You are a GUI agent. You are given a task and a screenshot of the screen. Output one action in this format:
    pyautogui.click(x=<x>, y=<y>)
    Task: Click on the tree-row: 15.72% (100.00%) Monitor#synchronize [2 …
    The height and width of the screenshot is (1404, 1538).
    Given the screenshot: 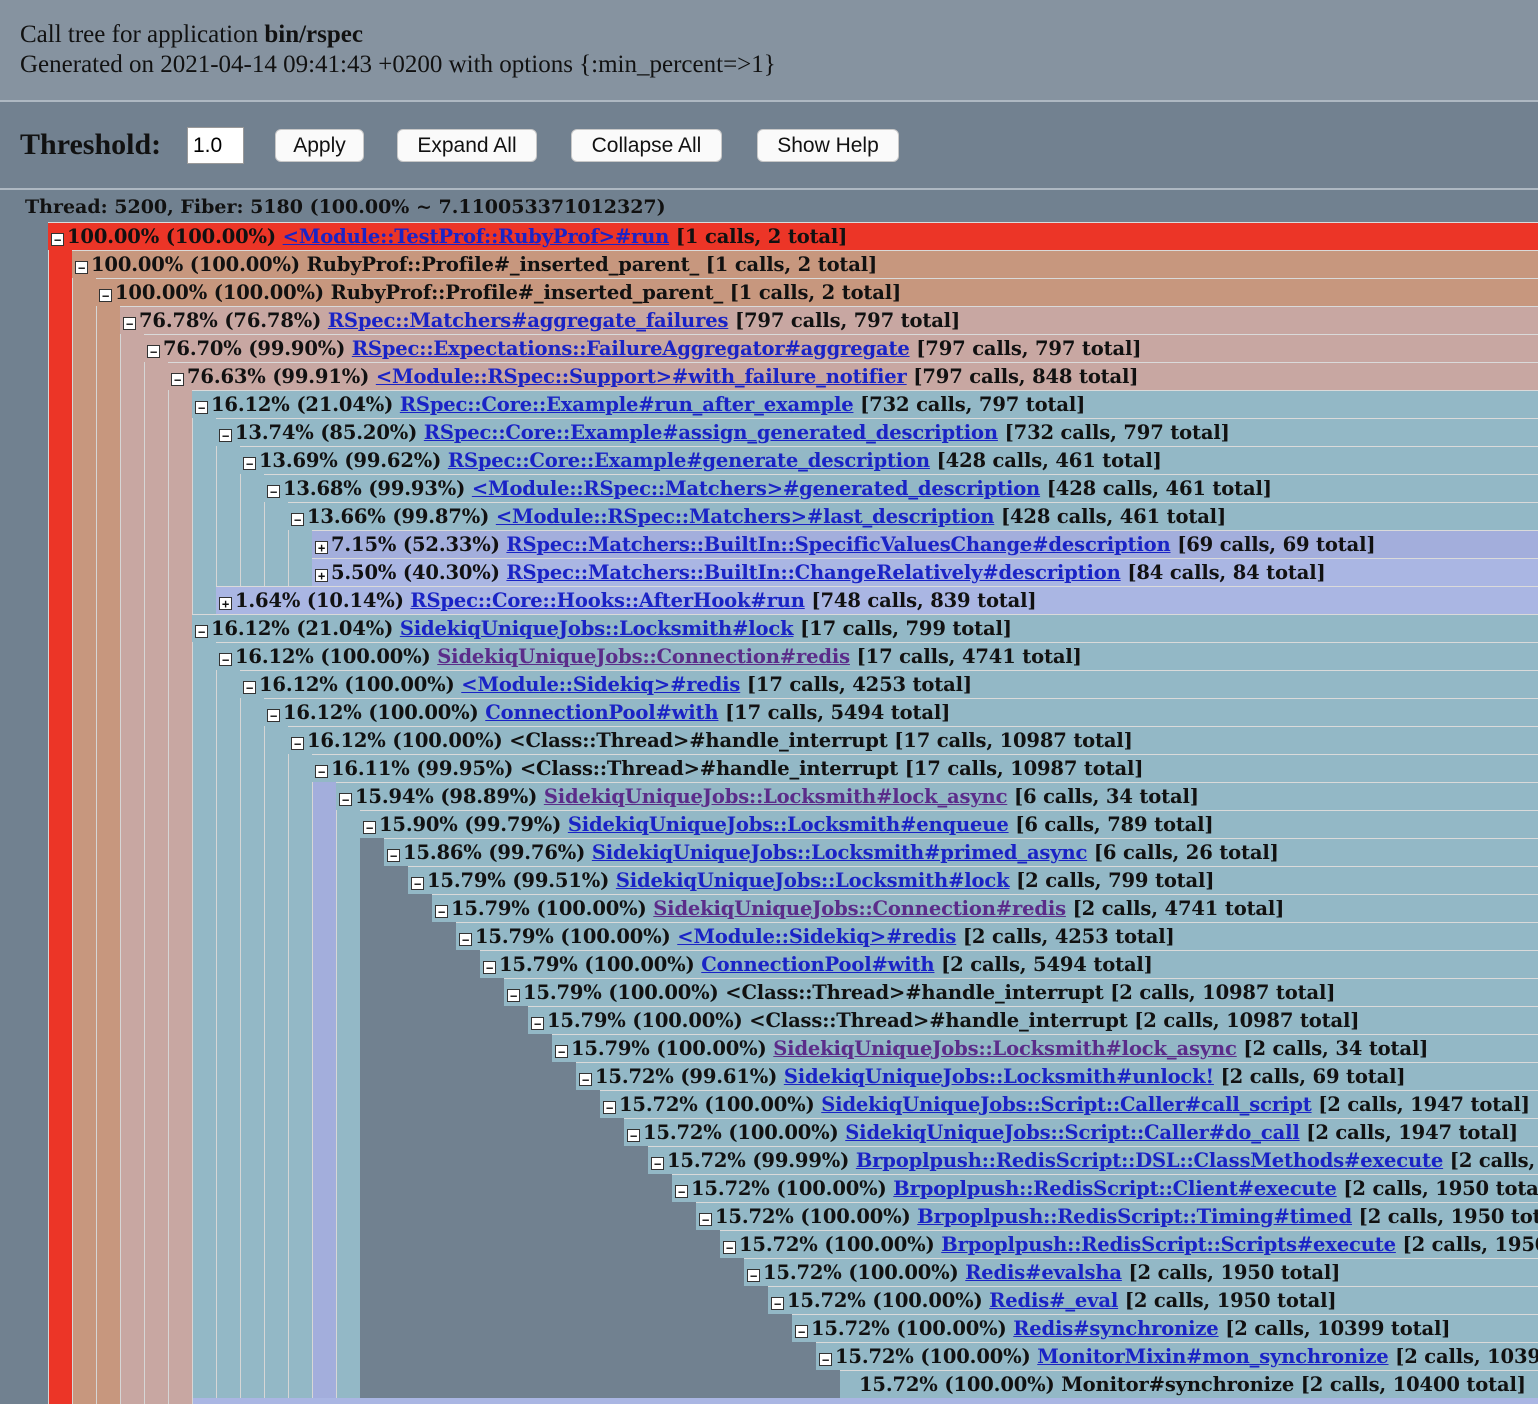 What is the action you would take?
    pyautogui.click(x=1189, y=1384)
    